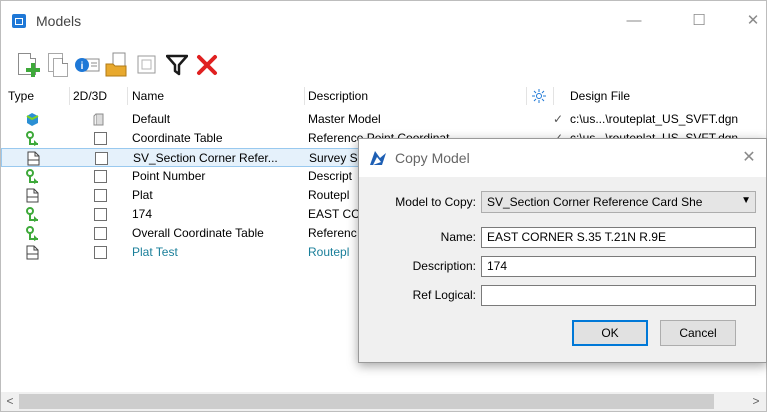  I want to click on row-description: Master Model, so click(344, 119).